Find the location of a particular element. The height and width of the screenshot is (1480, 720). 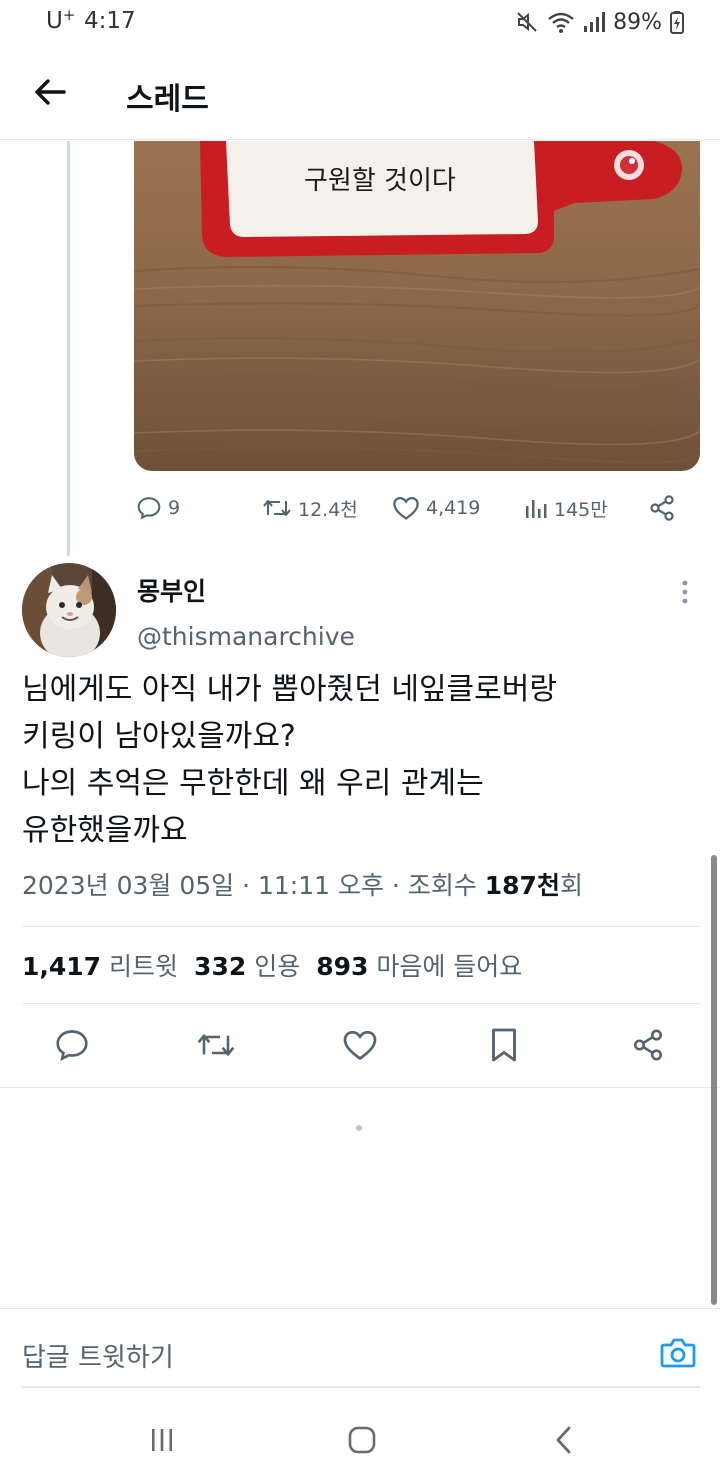

tweet-actions is located at coordinates (360, 1045).